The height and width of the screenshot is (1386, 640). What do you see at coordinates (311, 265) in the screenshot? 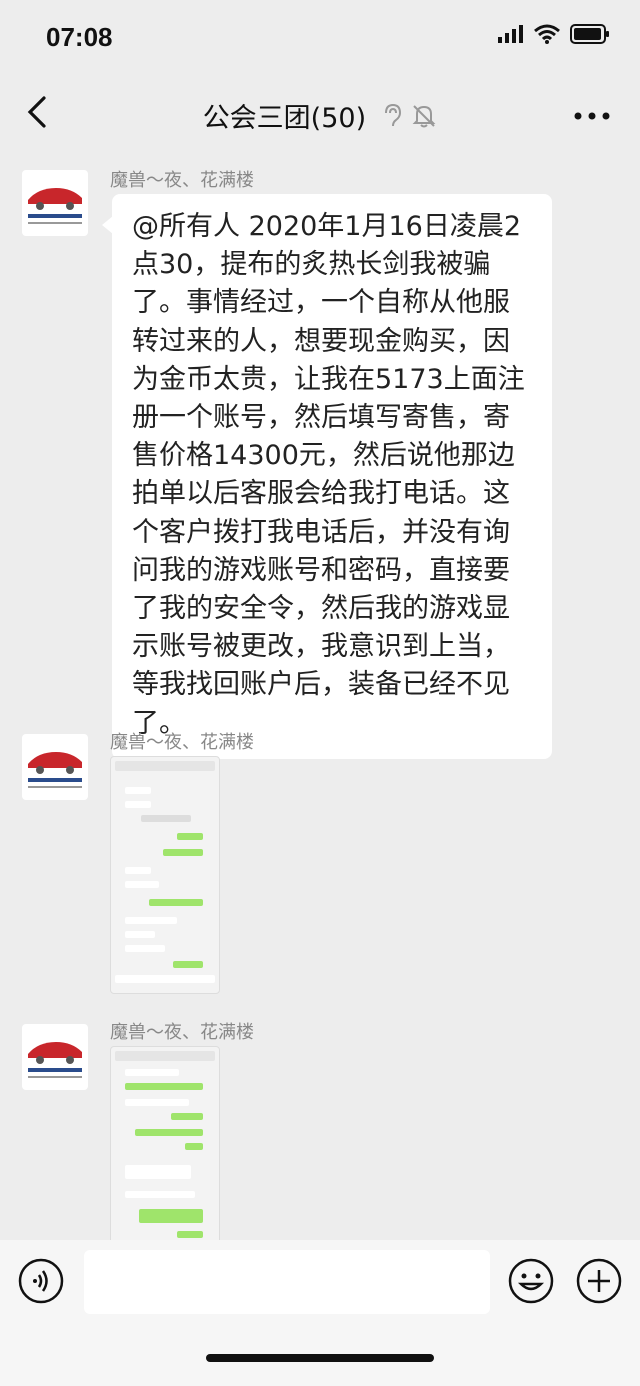
I see `message-line: 点30，提布的炙热长剑我被骗` at bounding box center [311, 265].